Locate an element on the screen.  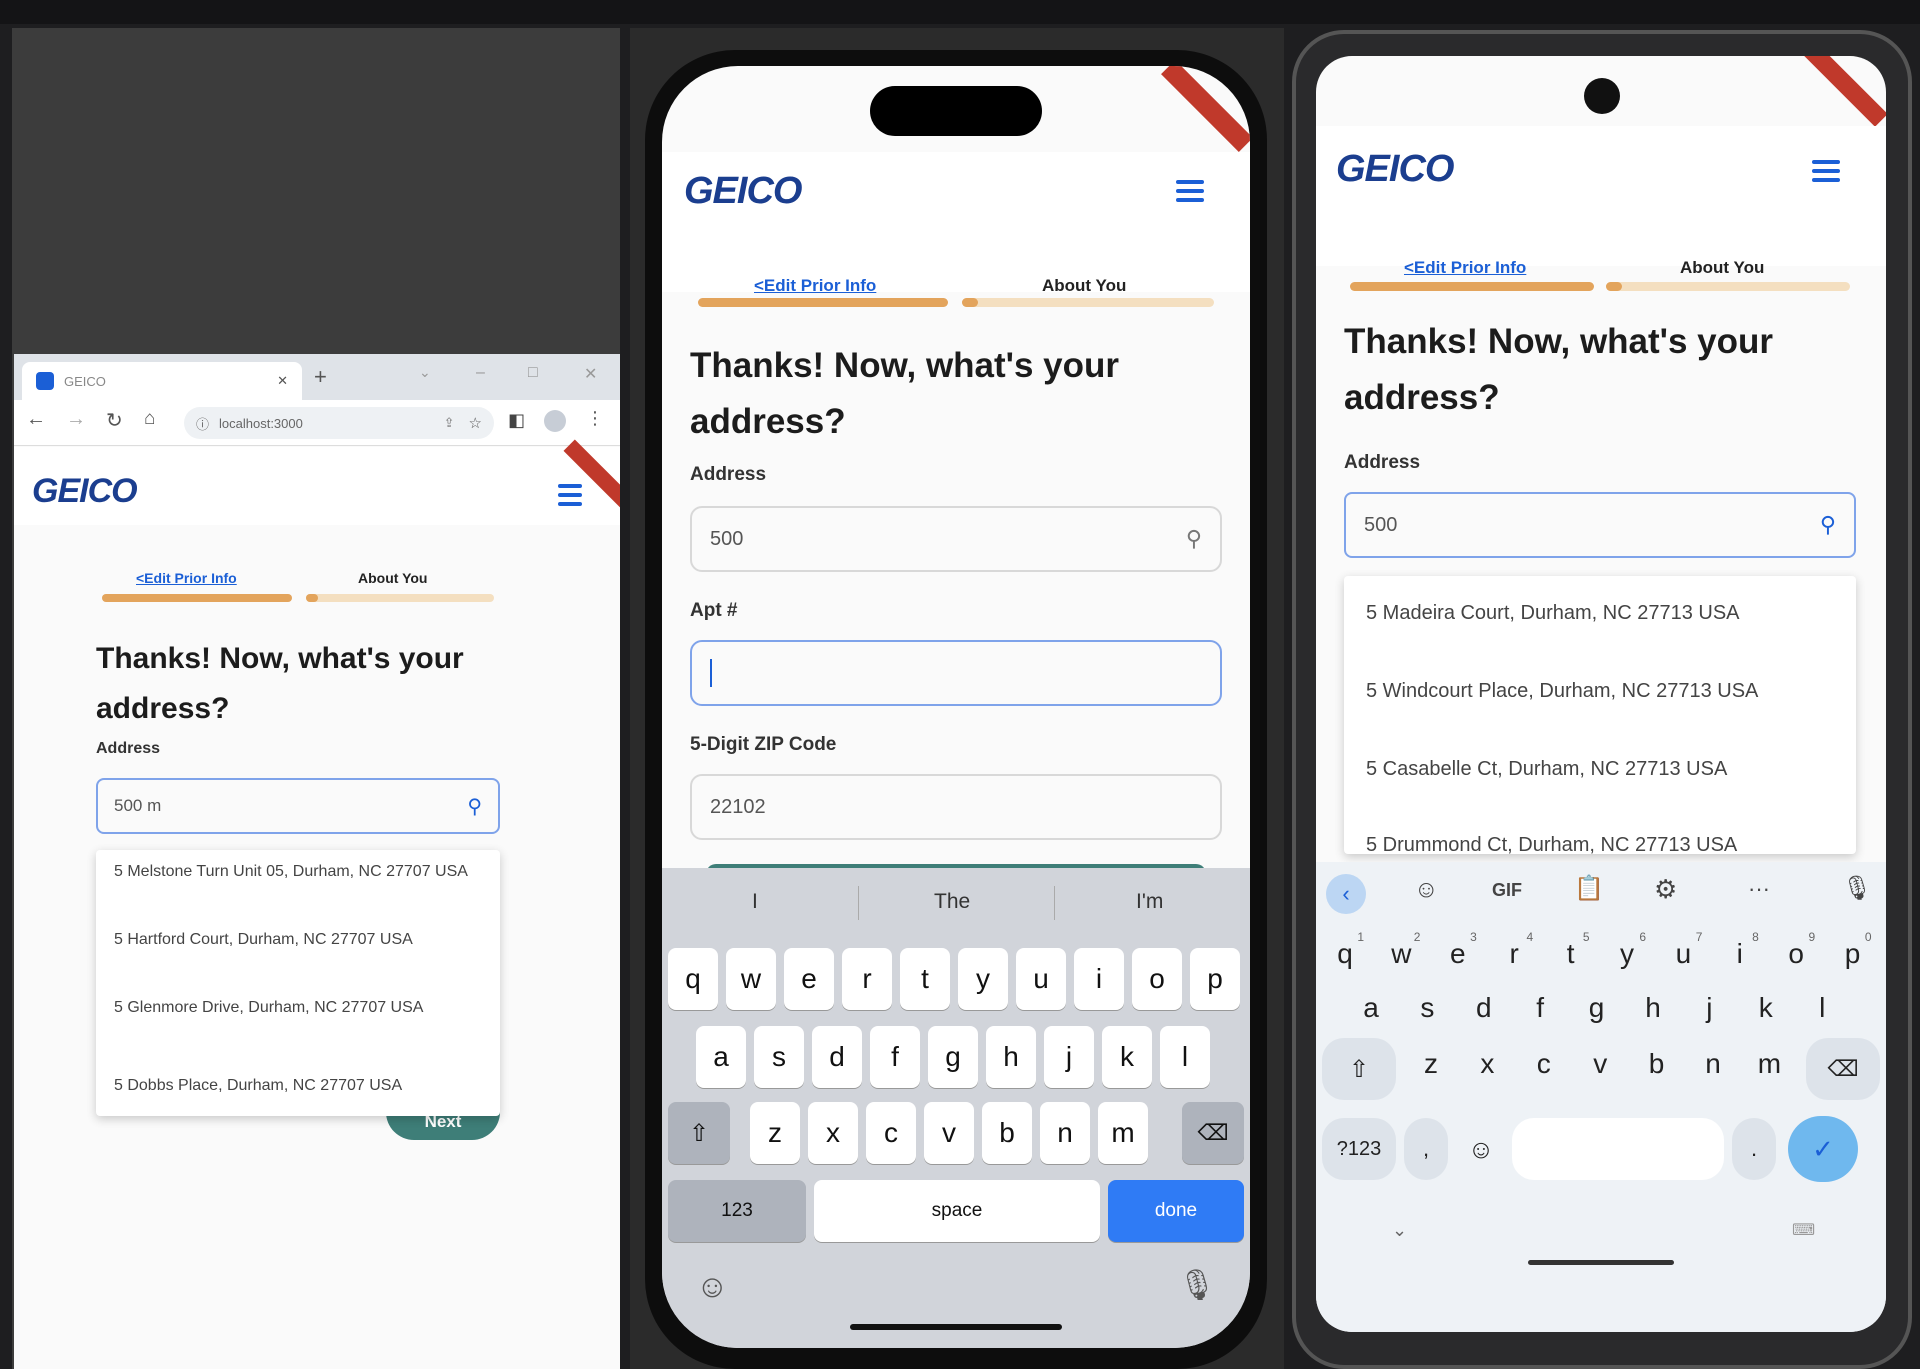
address-suggestion: 5 Hartford Court, Durham, NC 27707 USA is located at coordinates (299, 940).